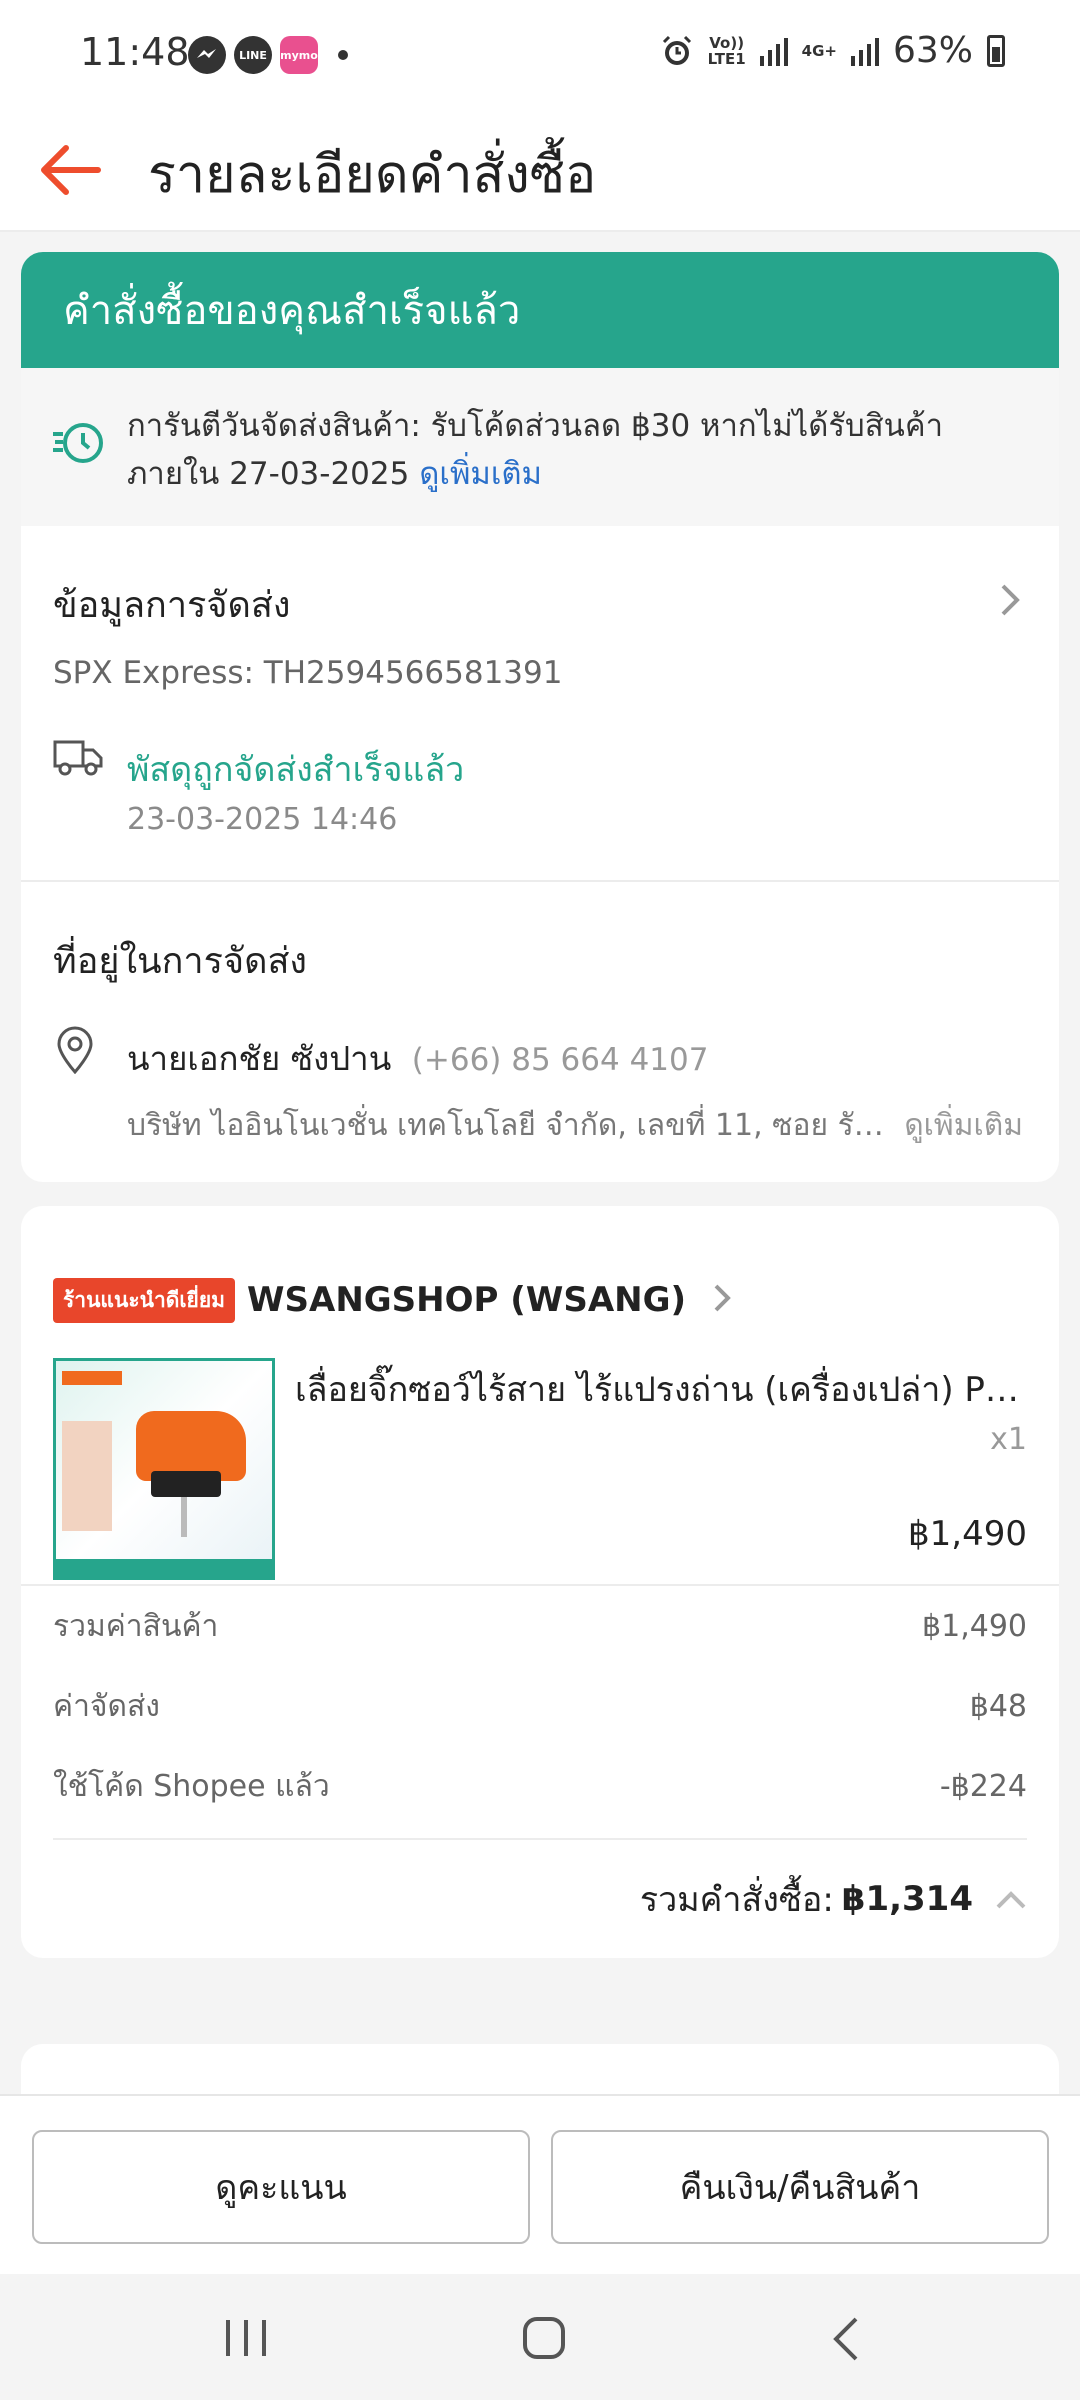  What do you see at coordinates (78, 759) in the screenshot?
I see `truck-icon` at bounding box center [78, 759].